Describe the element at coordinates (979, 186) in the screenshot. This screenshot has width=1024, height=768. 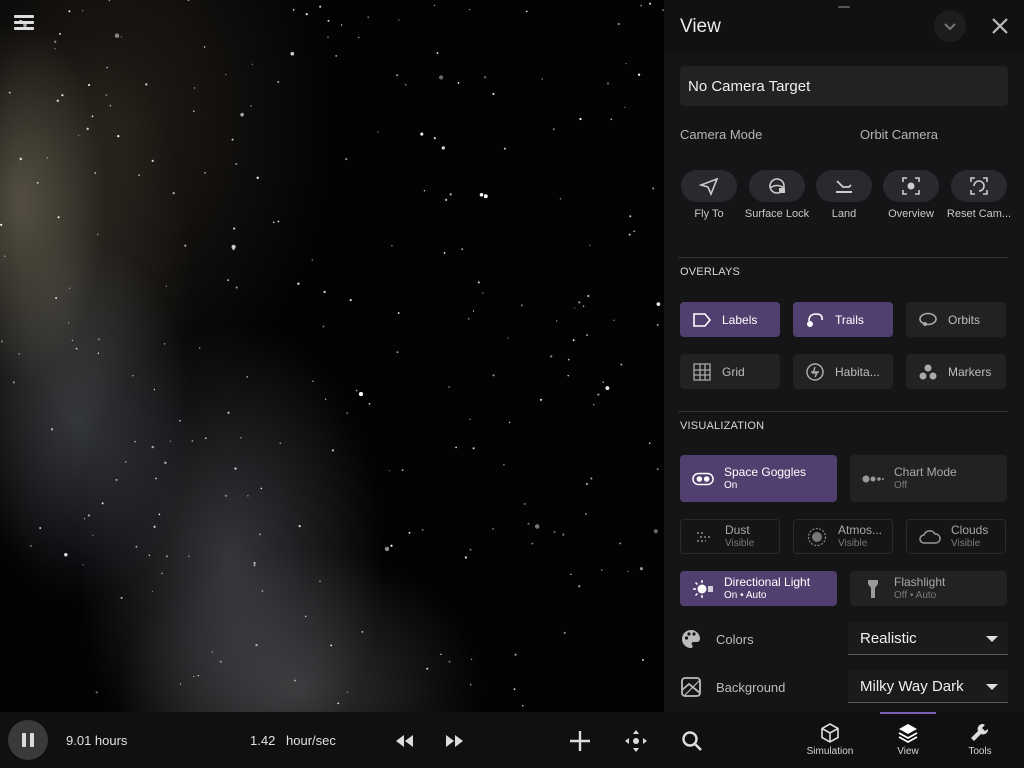
I see `reset-camera-icon` at that location.